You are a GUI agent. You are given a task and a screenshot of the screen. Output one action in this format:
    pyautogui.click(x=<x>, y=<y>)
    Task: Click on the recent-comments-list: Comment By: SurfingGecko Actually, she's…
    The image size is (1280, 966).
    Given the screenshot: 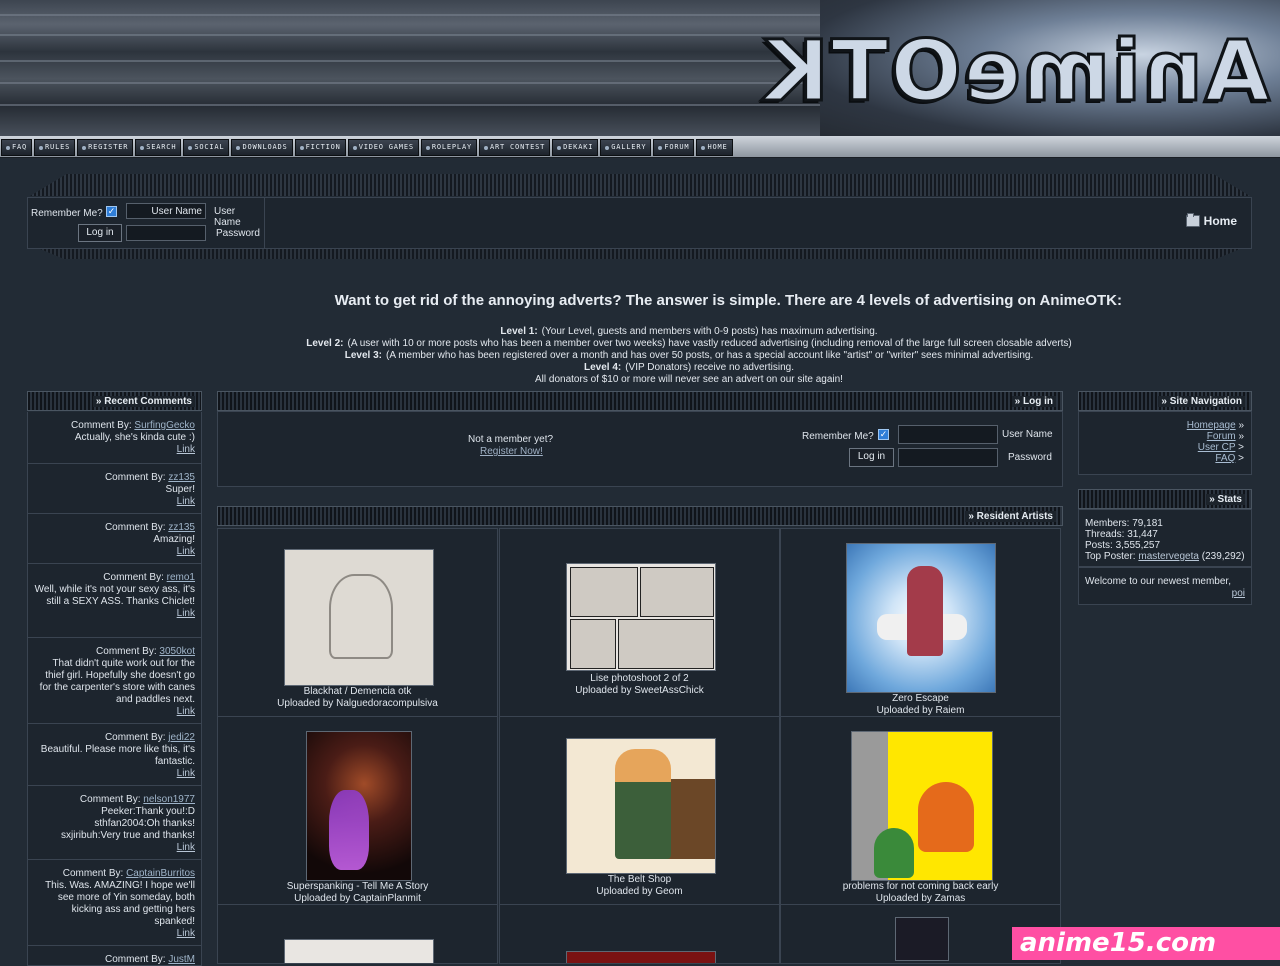 What is the action you would take?
    pyautogui.click(x=114, y=689)
    